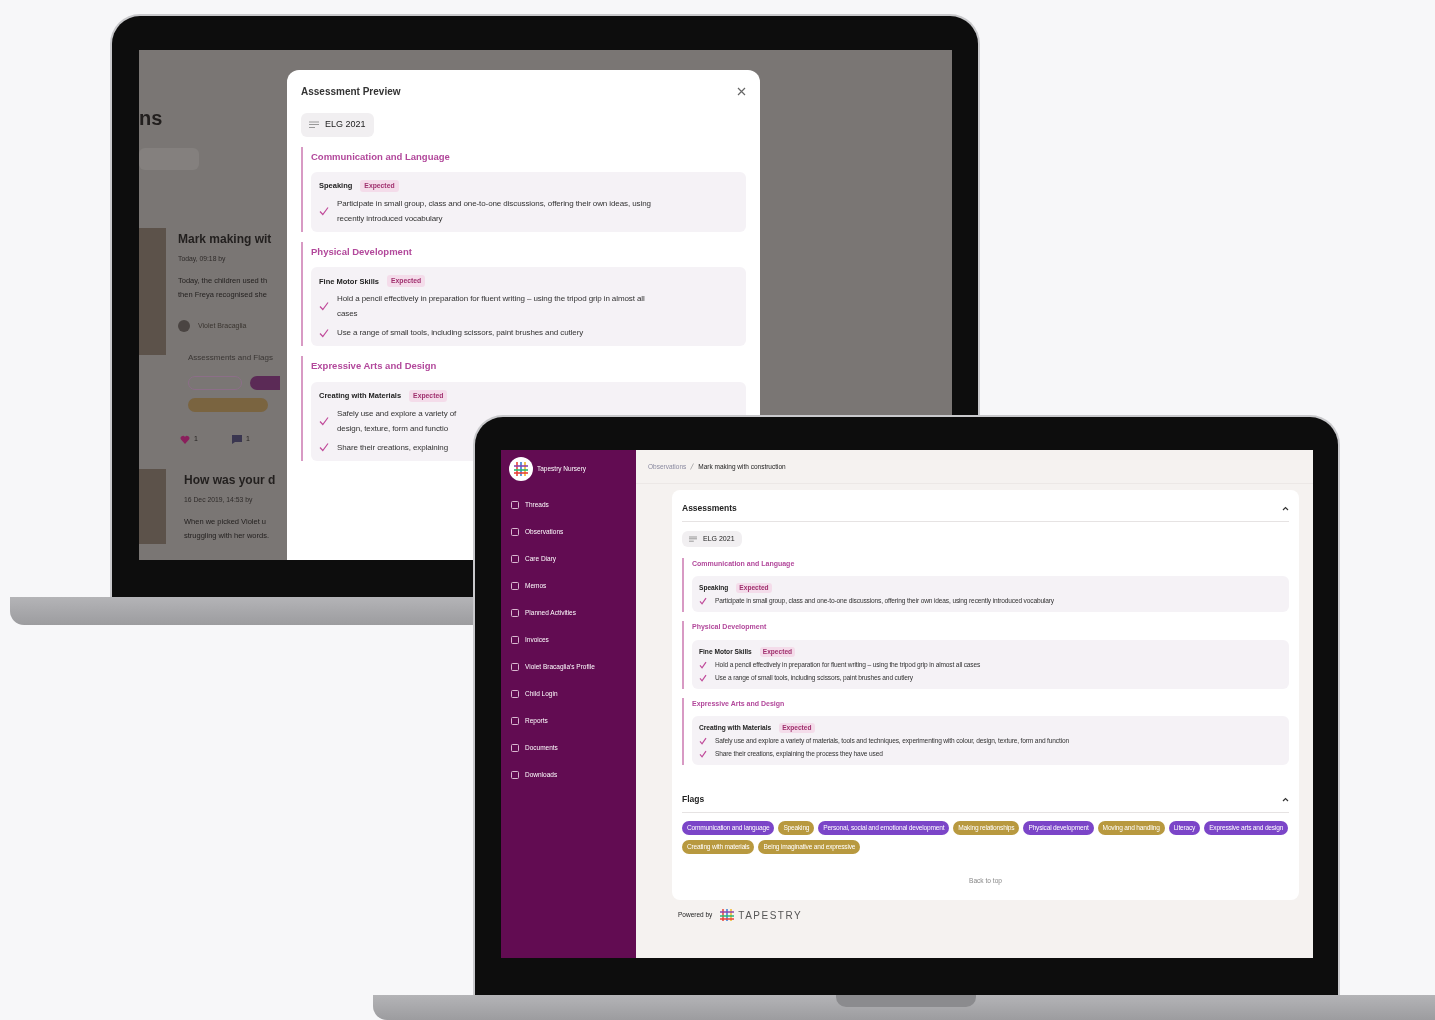  I want to click on statement-text: Safely use and explore a variety of design, texture, form and functio, so click(397, 421).